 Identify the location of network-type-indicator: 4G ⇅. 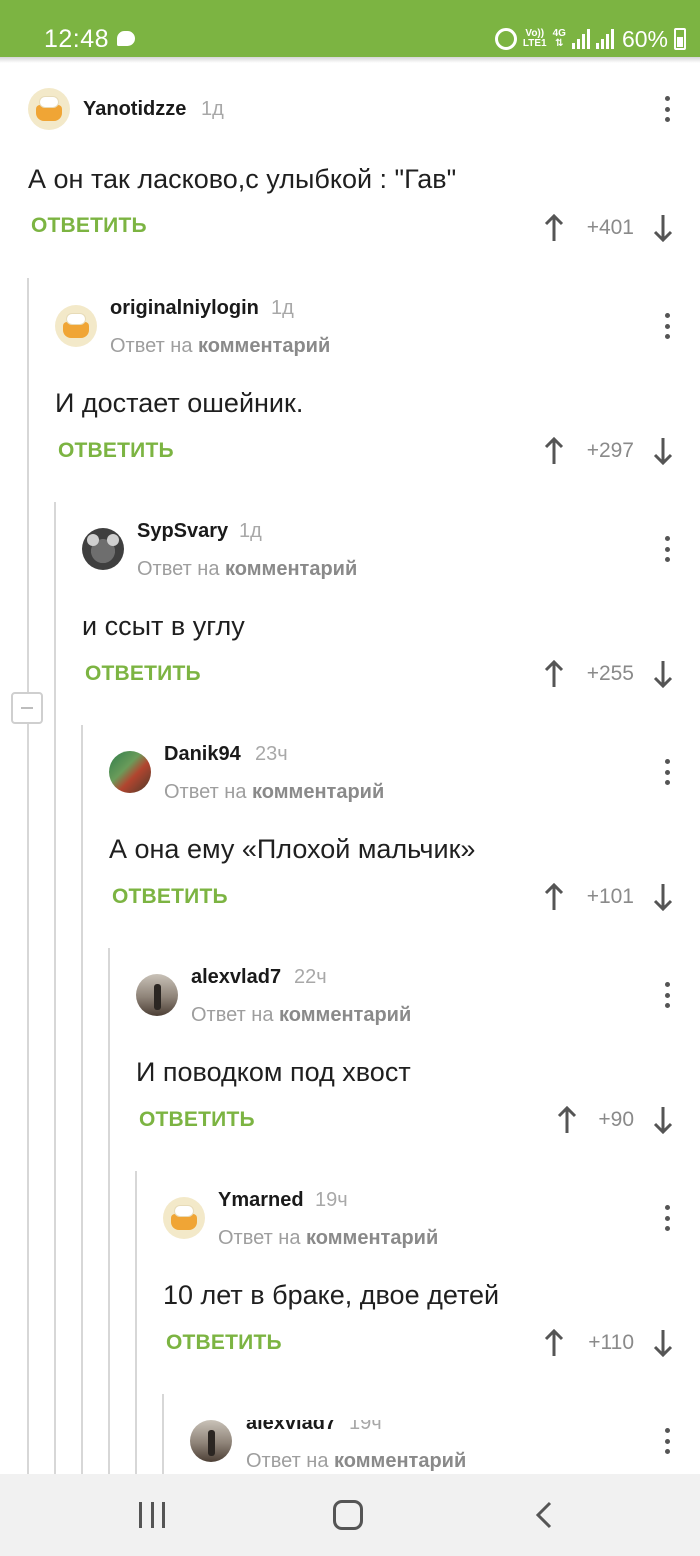
(559, 39).